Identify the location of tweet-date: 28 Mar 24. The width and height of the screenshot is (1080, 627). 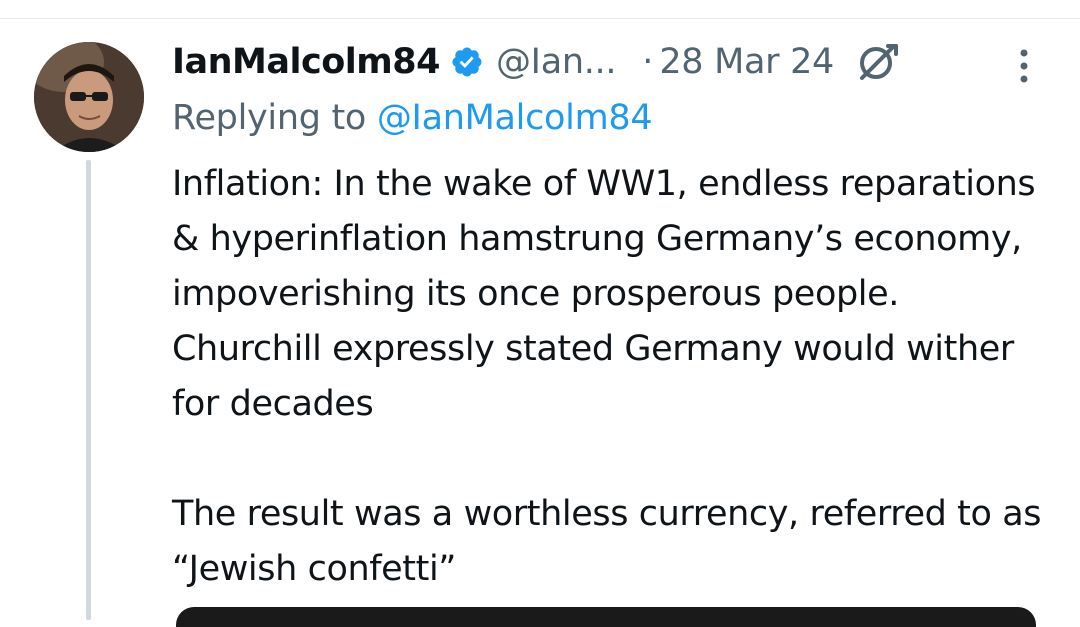
(746, 62).